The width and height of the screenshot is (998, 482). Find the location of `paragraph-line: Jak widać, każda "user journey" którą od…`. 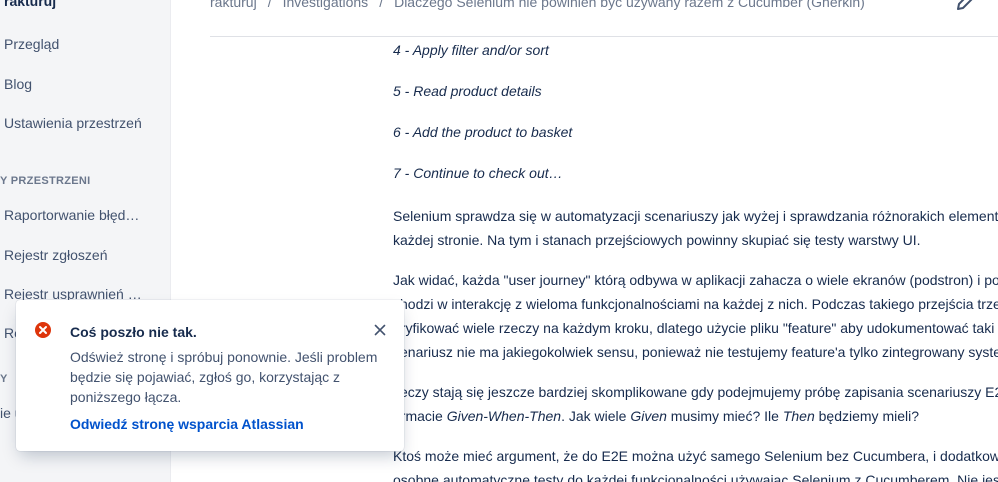

paragraph-line: Jak widać, każda "user journey" którą od… is located at coordinates (695, 280).